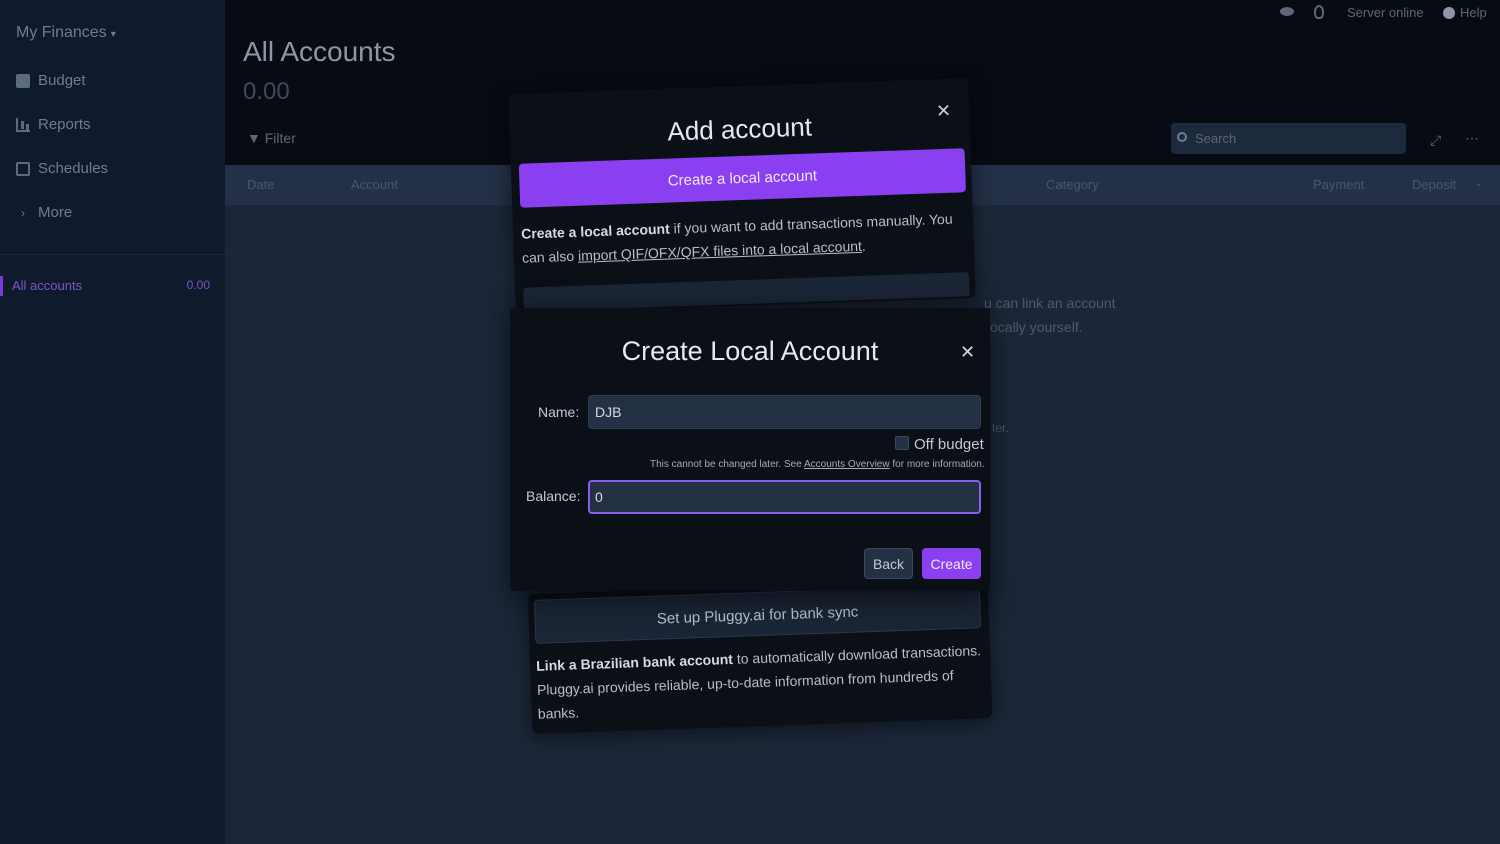 Image resolution: width=1500 pixels, height=844 pixels. I want to click on empty-state-text: ter., so click(1000, 428).